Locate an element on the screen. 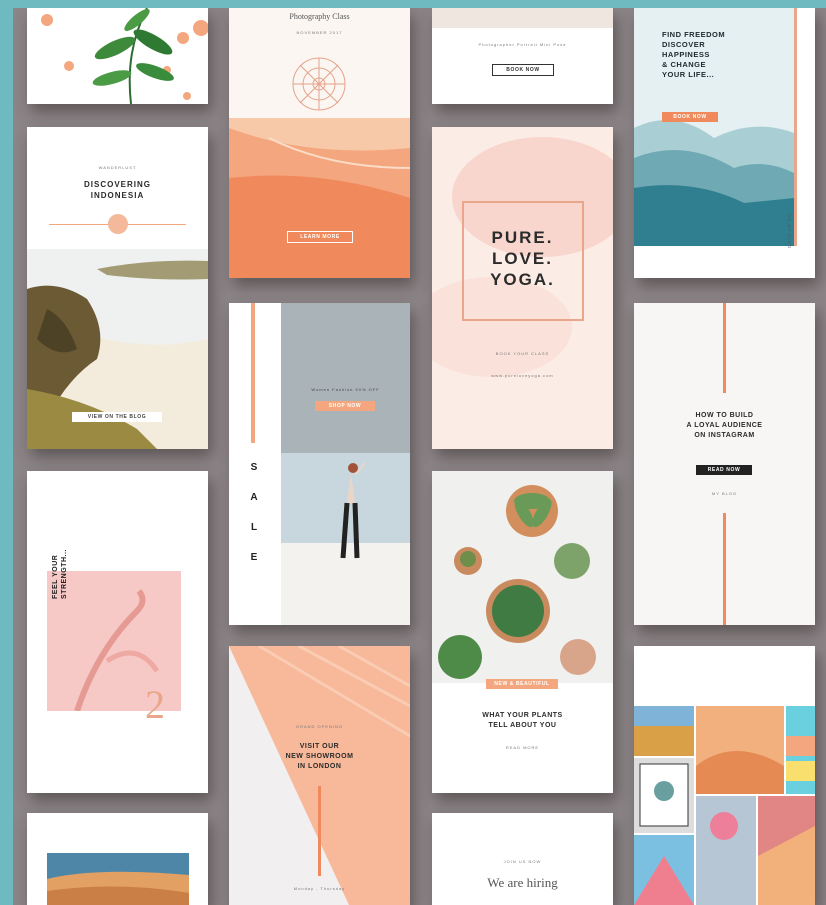 The image size is (826, 905). card-desert-bottom is located at coordinates (117, 859).